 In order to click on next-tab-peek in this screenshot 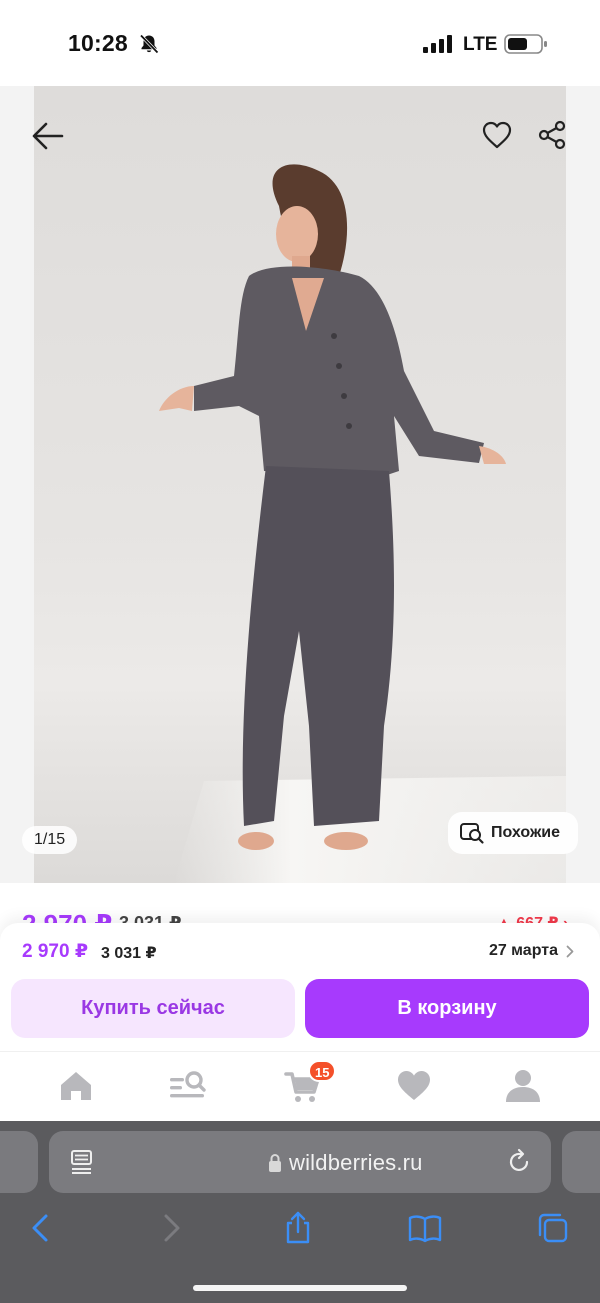, I will do `click(581, 1162)`.